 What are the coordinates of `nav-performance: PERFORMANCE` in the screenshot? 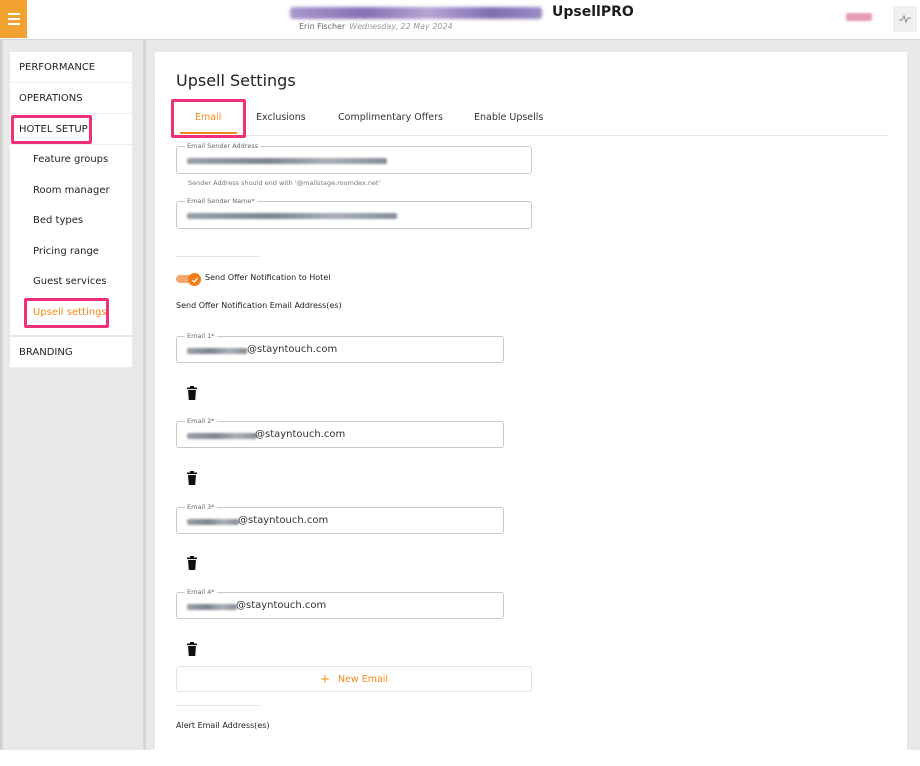 It's located at (71, 67).